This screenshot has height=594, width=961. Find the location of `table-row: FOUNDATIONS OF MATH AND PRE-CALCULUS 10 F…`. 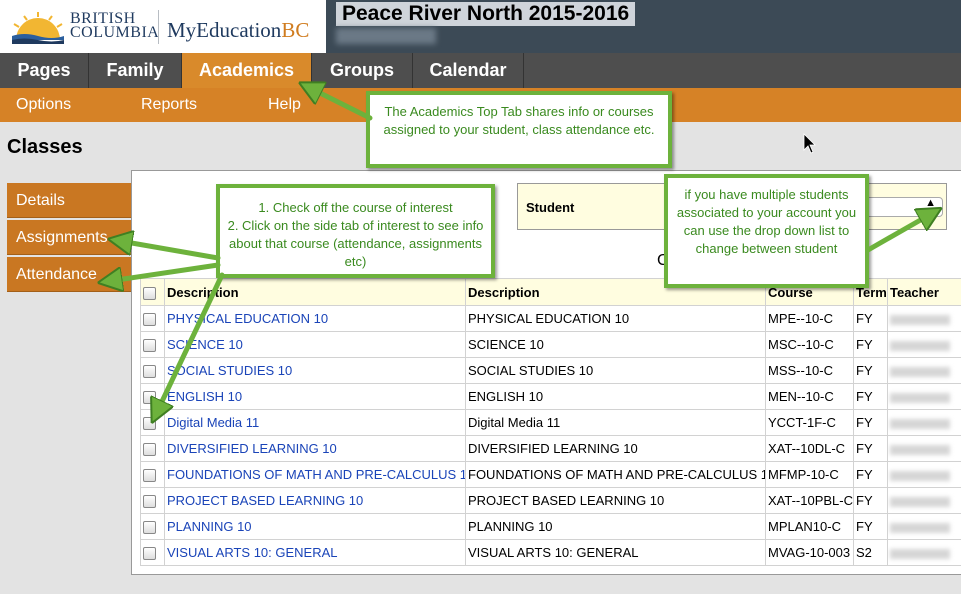

table-row: FOUNDATIONS OF MATH AND PRE-CALCULUS 10 F… is located at coordinates (550, 474).